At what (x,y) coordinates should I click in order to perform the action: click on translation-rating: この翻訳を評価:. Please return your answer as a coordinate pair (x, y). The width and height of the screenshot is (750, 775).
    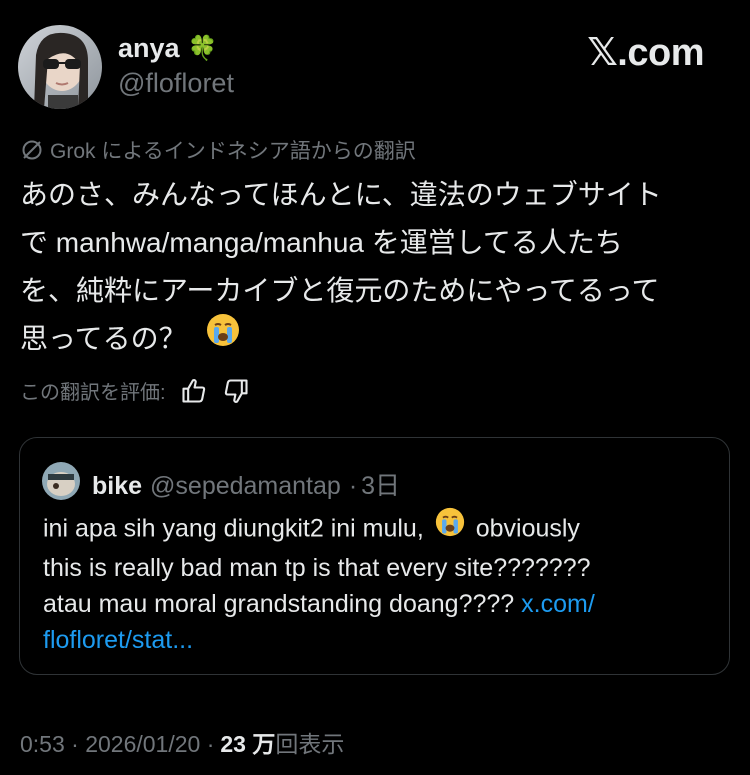
    Looking at the image, I should click on (135, 390).